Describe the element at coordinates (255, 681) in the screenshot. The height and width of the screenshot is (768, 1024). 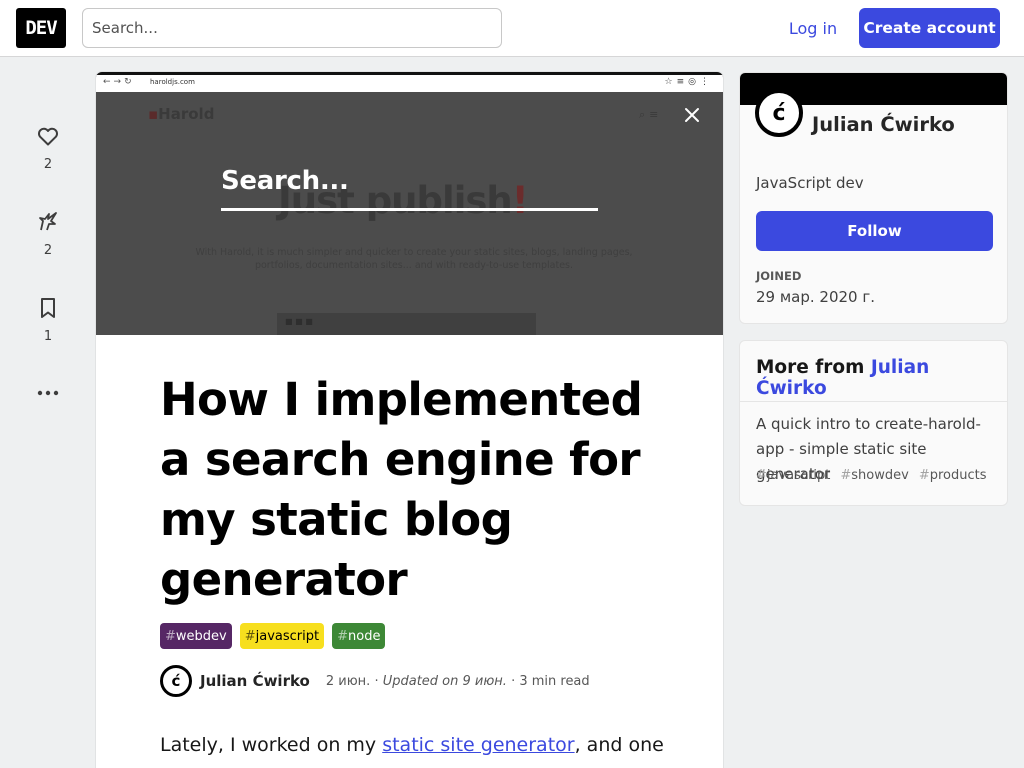
I see `author-name: Julian Ćwirko` at that location.